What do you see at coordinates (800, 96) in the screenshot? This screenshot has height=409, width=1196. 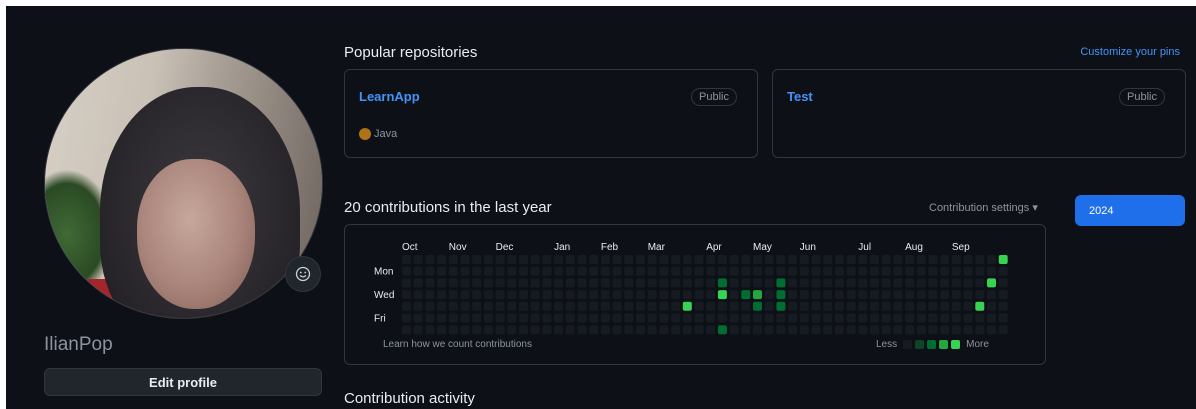 I see `repo-name-link: Test` at bounding box center [800, 96].